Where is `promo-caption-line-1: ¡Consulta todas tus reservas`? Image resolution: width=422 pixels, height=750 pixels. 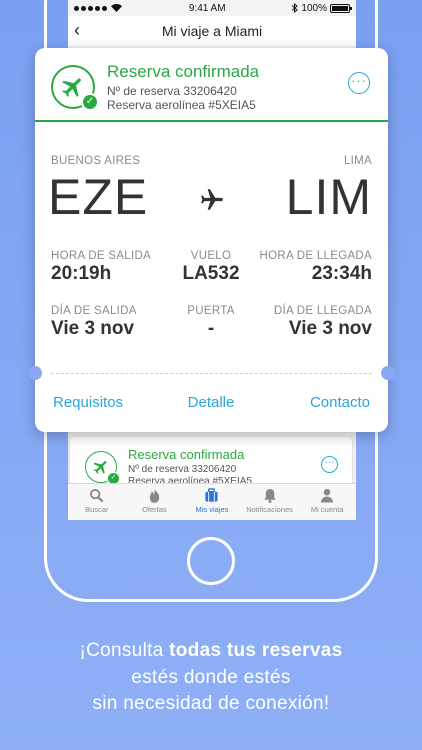
promo-caption-line-1: ¡Consulta todas tus reservas is located at coordinates (211, 650).